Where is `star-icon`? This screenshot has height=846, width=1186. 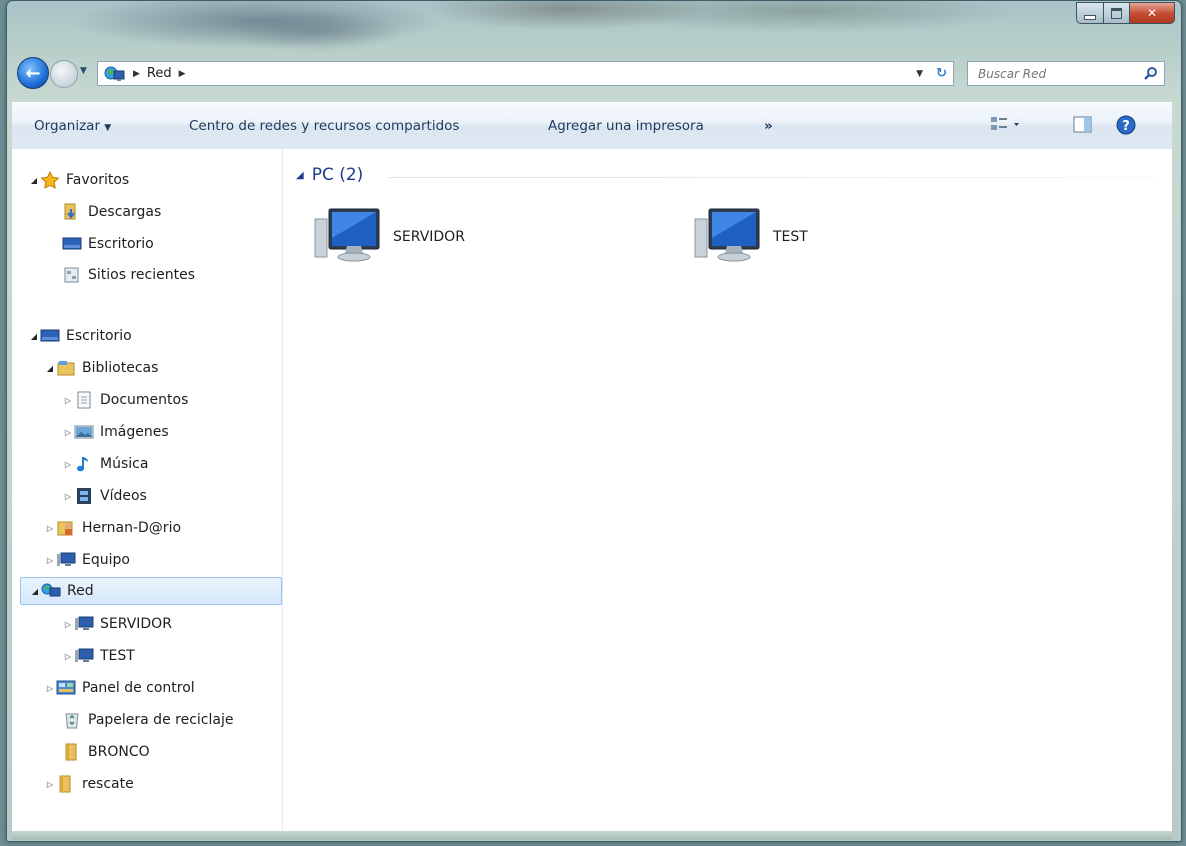 star-icon is located at coordinates (50, 179).